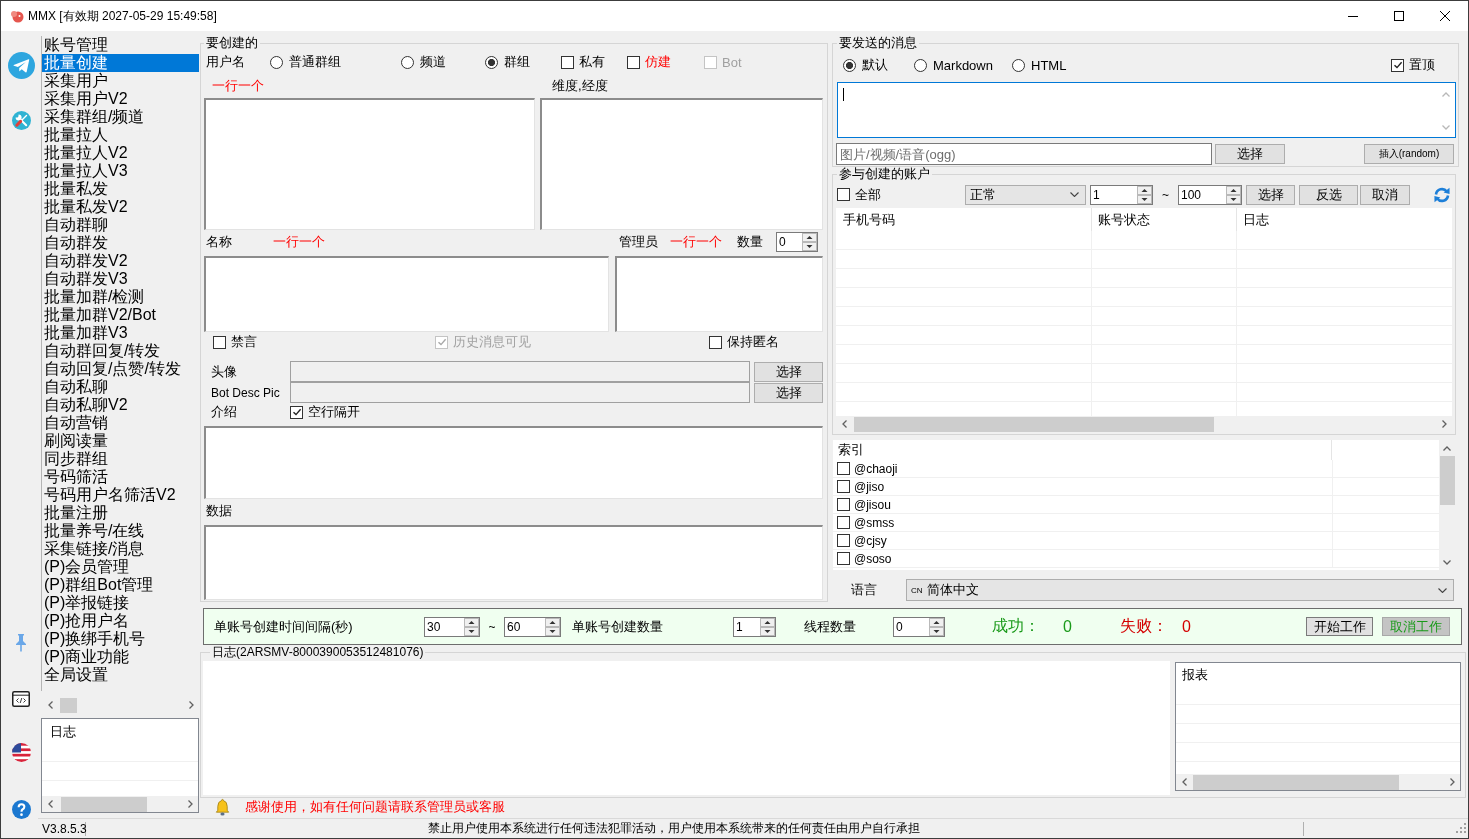 The image size is (1469, 839). Describe the element at coordinates (866, 522) in the screenshot. I see `index-checkbox: @smss` at that location.